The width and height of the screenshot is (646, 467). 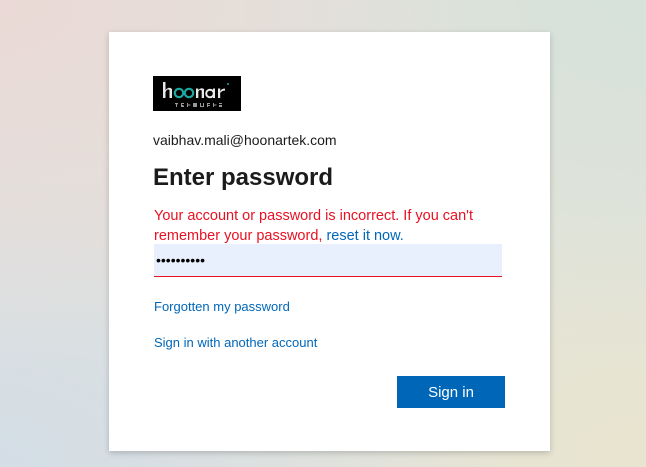 What do you see at coordinates (235, 342) in the screenshot?
I see `another-account-link: Sign in with another account` at bounding box center [235, 342].